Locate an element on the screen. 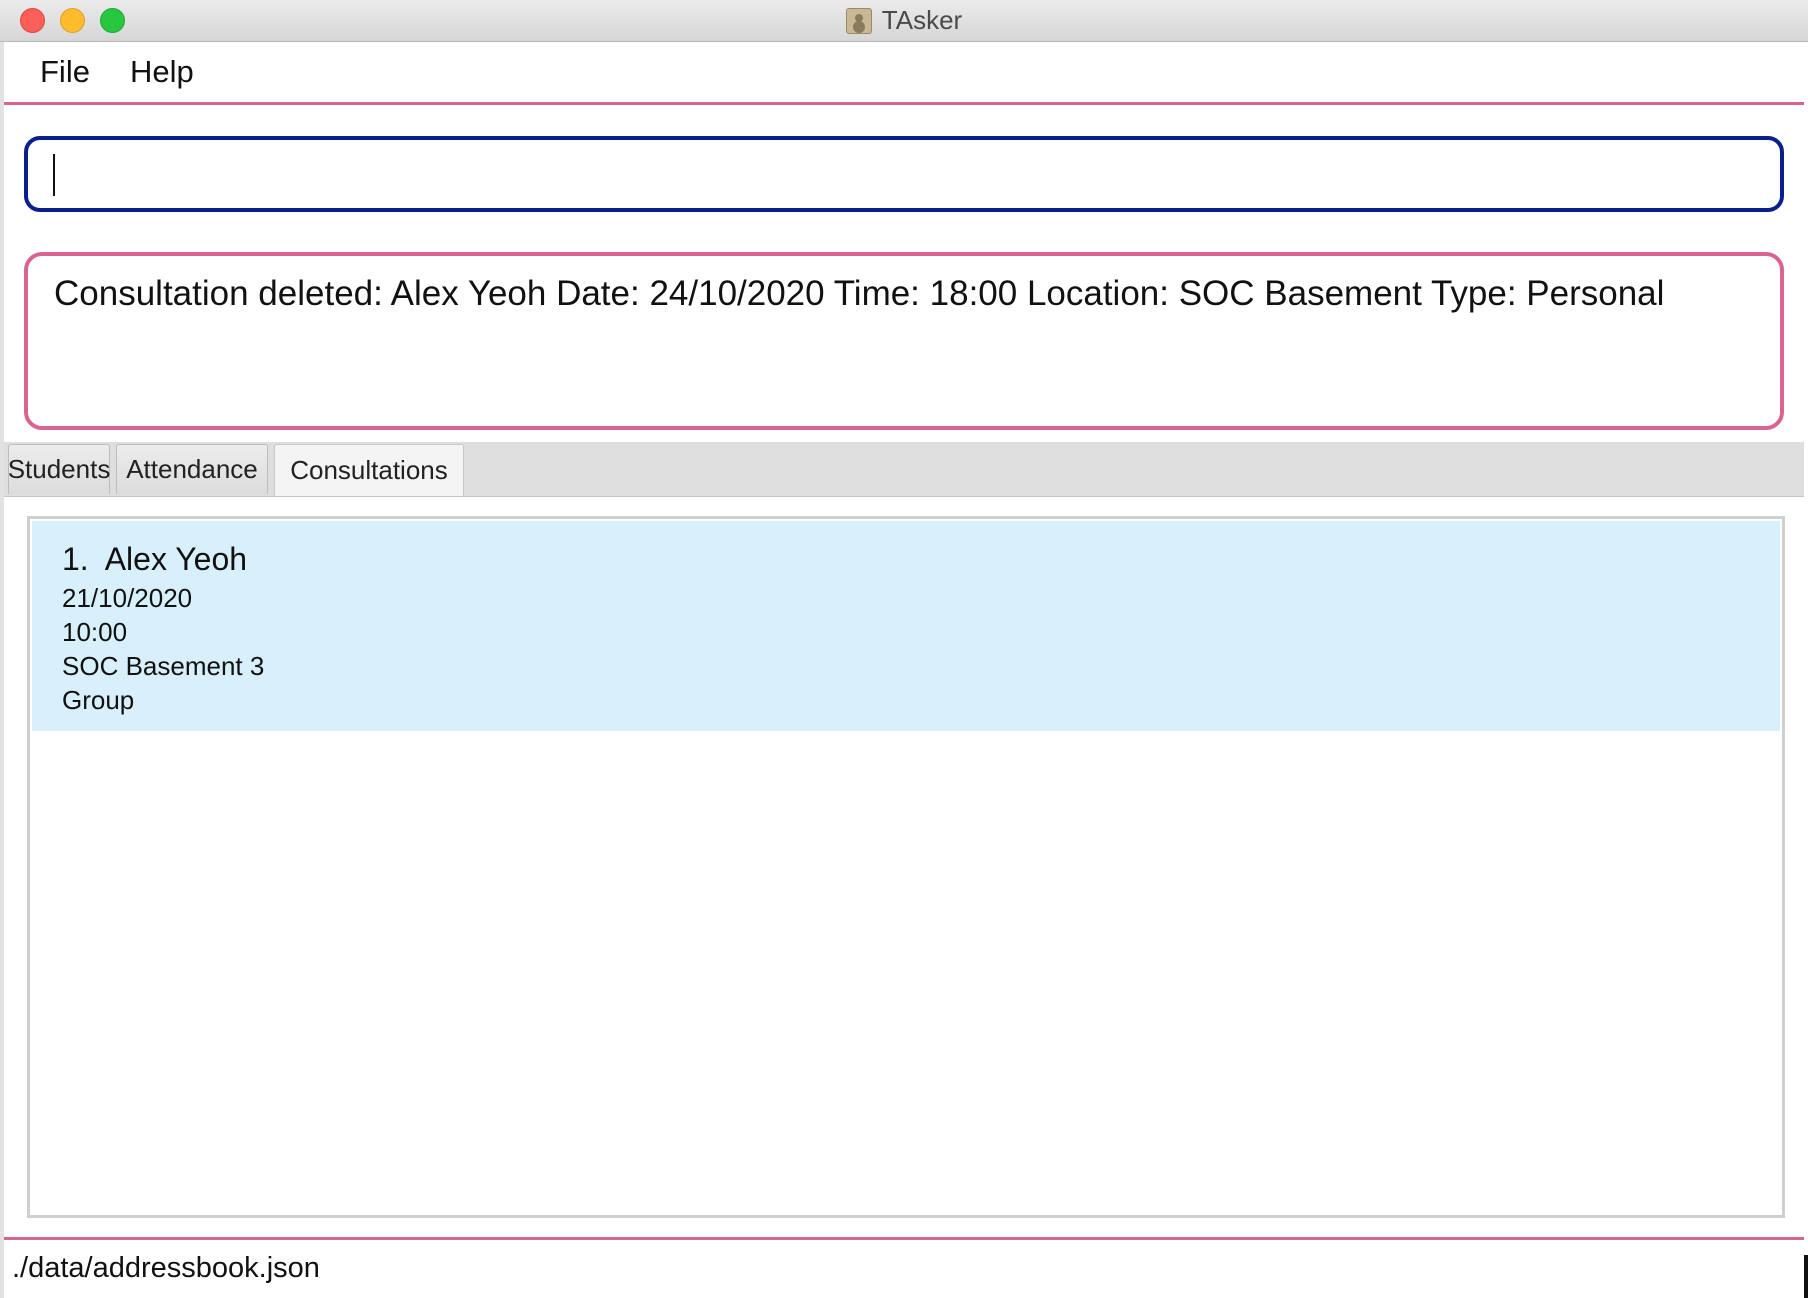 This screenshot has height=1298, width=1808. consultation-index: 1. is located at coordinates (75, 559).